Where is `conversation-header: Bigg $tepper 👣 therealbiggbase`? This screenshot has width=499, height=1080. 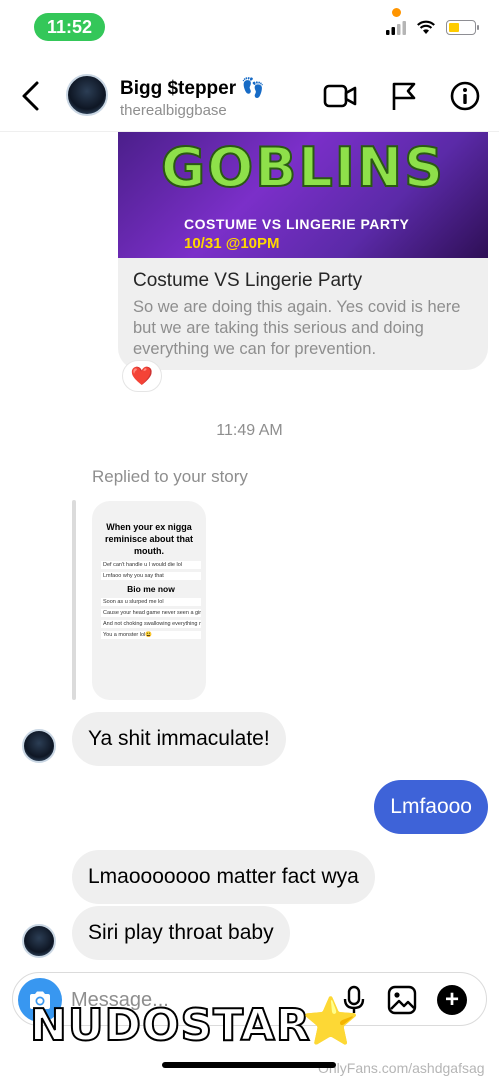
conversation-header: Bigg $tepper 👣 therealbiggbase is located at coordinates (249, 95).